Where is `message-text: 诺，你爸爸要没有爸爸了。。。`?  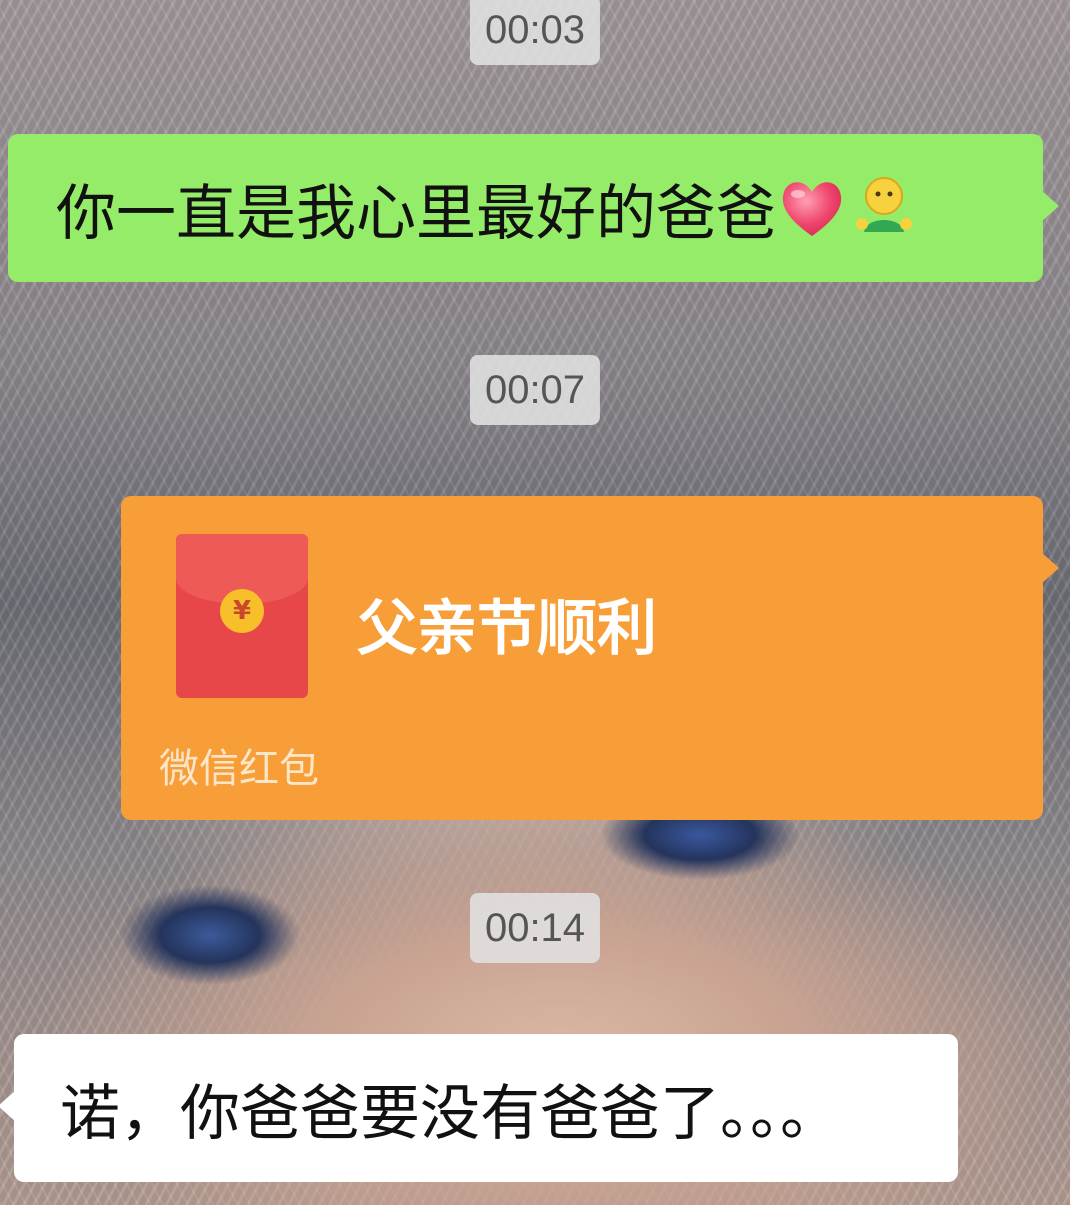 message-text: 诺，你爸爸要没有爸爸了。。。 is located at coordinates (450, 1113).